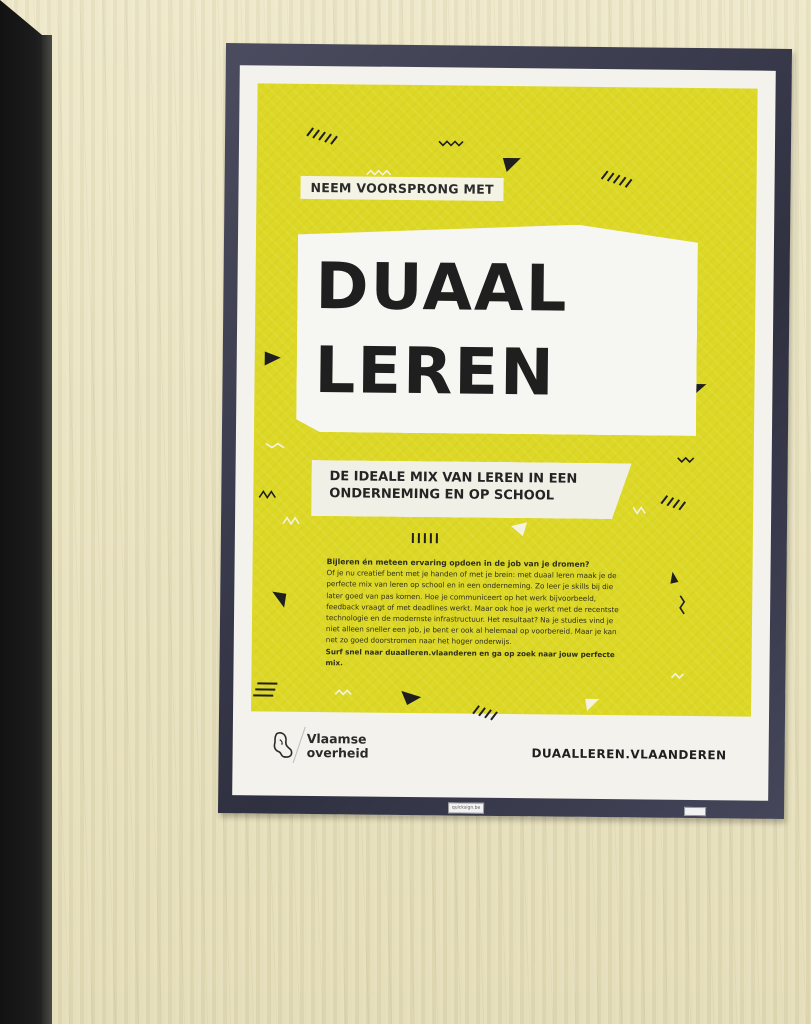  I want to click on flemish-lion-icon, so click(283, 745).